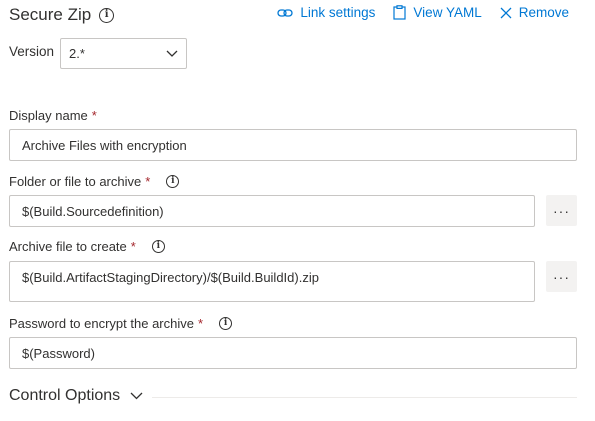 The height and width of the screenshot is (421, 595). Describe the element at coordinates (104, 145) in the screenshot. I see `display-name-value: Archive Files with encryption` at that location.